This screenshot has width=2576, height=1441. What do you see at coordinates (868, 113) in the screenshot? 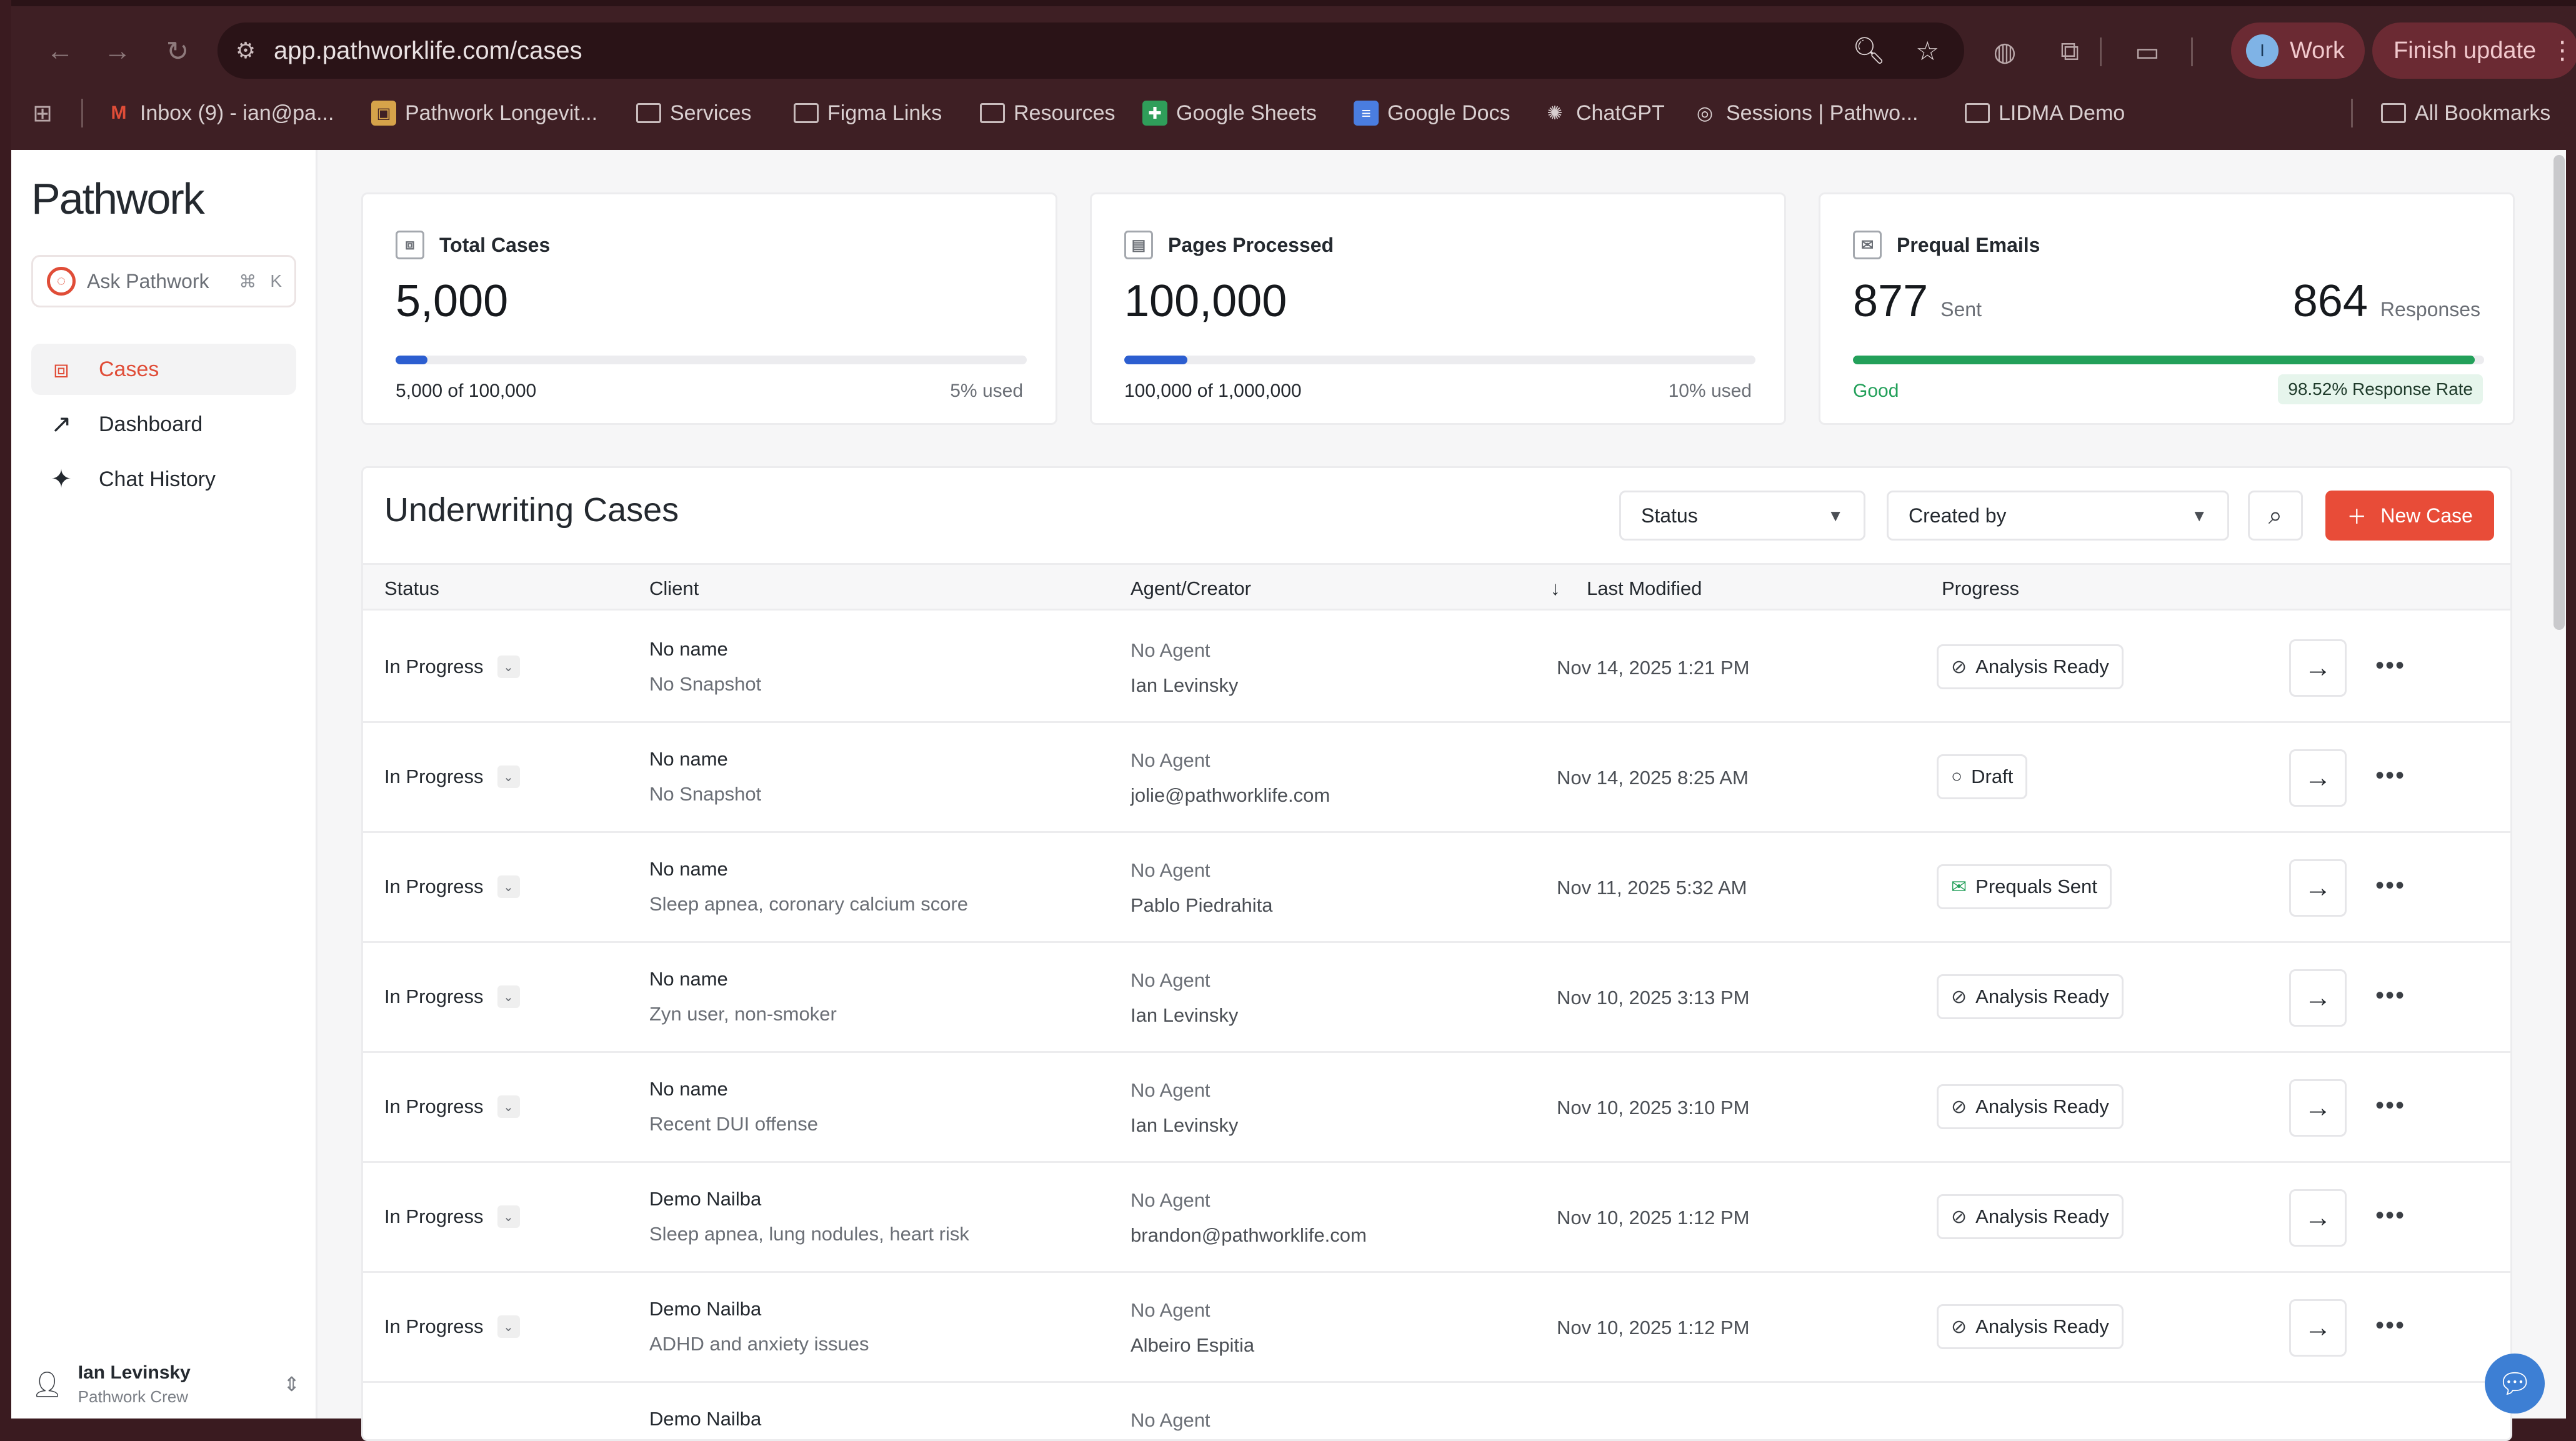
I see `bookmark-item: Figma Links` at bounding box center [868, 113].